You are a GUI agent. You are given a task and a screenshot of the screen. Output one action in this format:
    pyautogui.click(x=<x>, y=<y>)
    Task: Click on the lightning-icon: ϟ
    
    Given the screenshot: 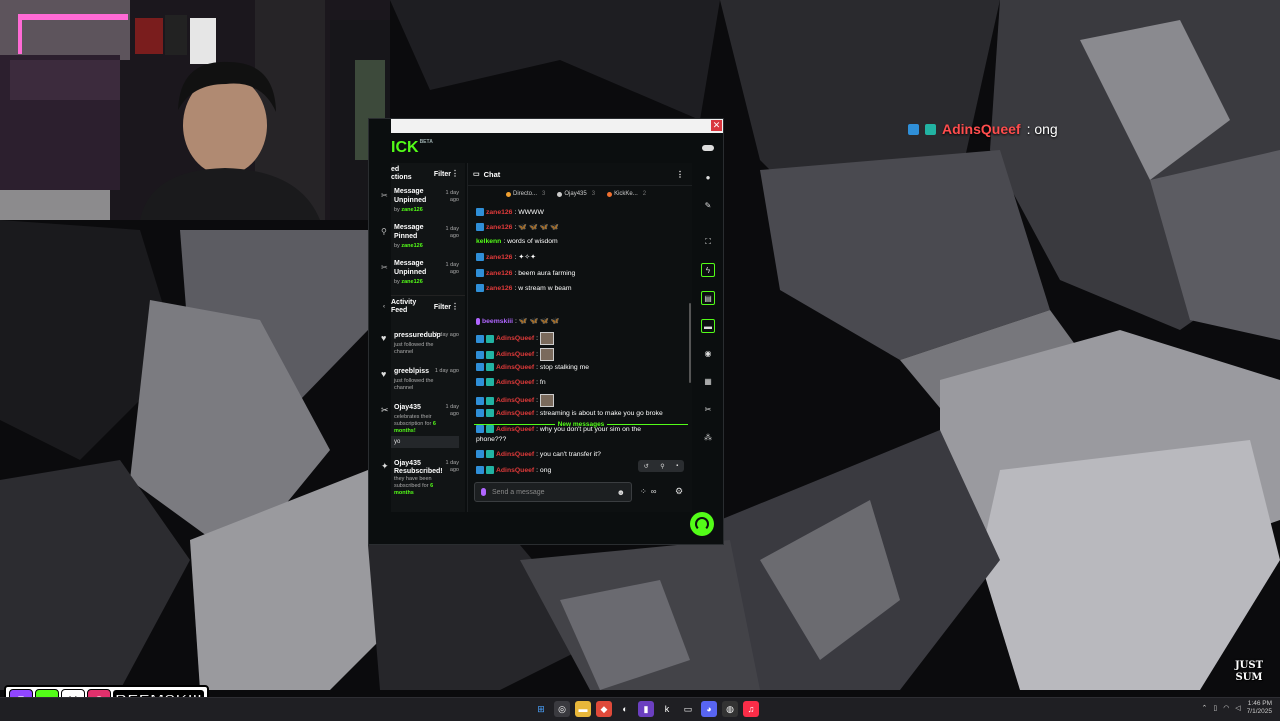 What is the action you would take?
    pyautogui.click(x=708, y=270)
    